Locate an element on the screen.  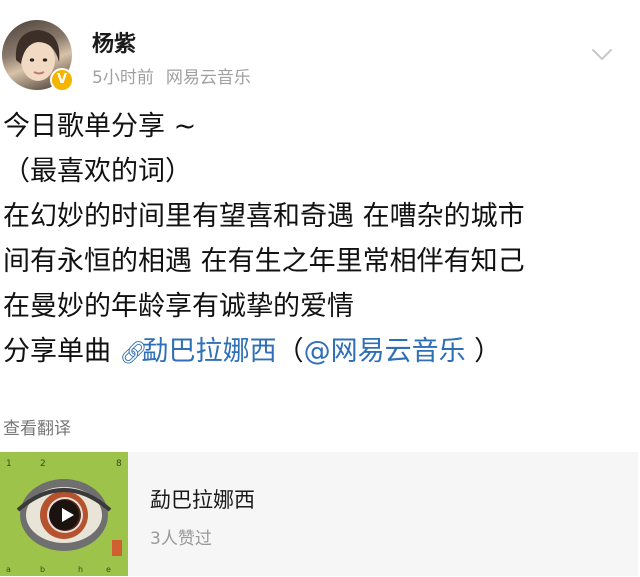
song-link: 勐巴拉娜西 is located at coordinates (209, 351).